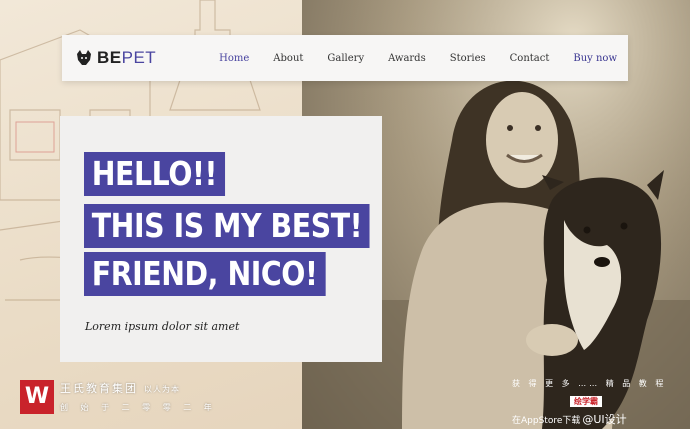  What do you see at coordinates (154, 174) in the screenshot?
I see `hero-heading-line-1: HELLO!!` at bounding box center [154, 174].